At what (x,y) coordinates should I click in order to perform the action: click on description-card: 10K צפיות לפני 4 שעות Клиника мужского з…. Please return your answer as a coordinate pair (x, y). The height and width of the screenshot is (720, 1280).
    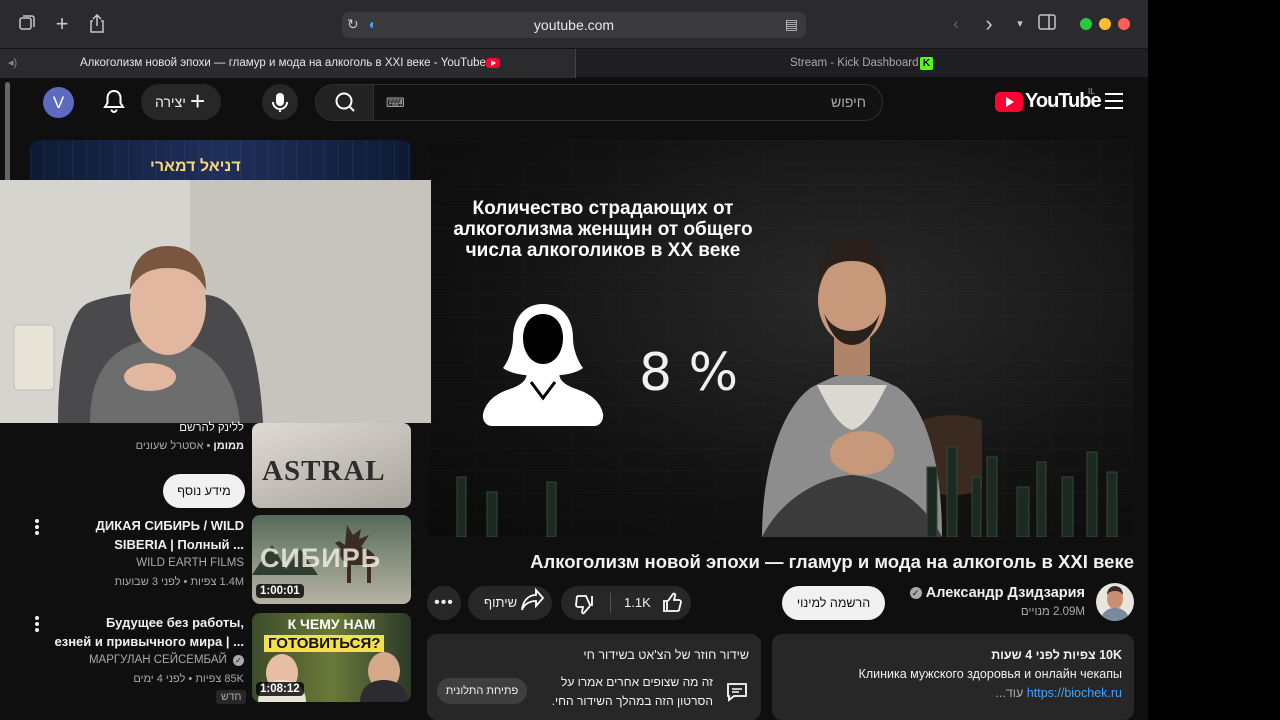
    Looking at the image, I should click on (953, 677).